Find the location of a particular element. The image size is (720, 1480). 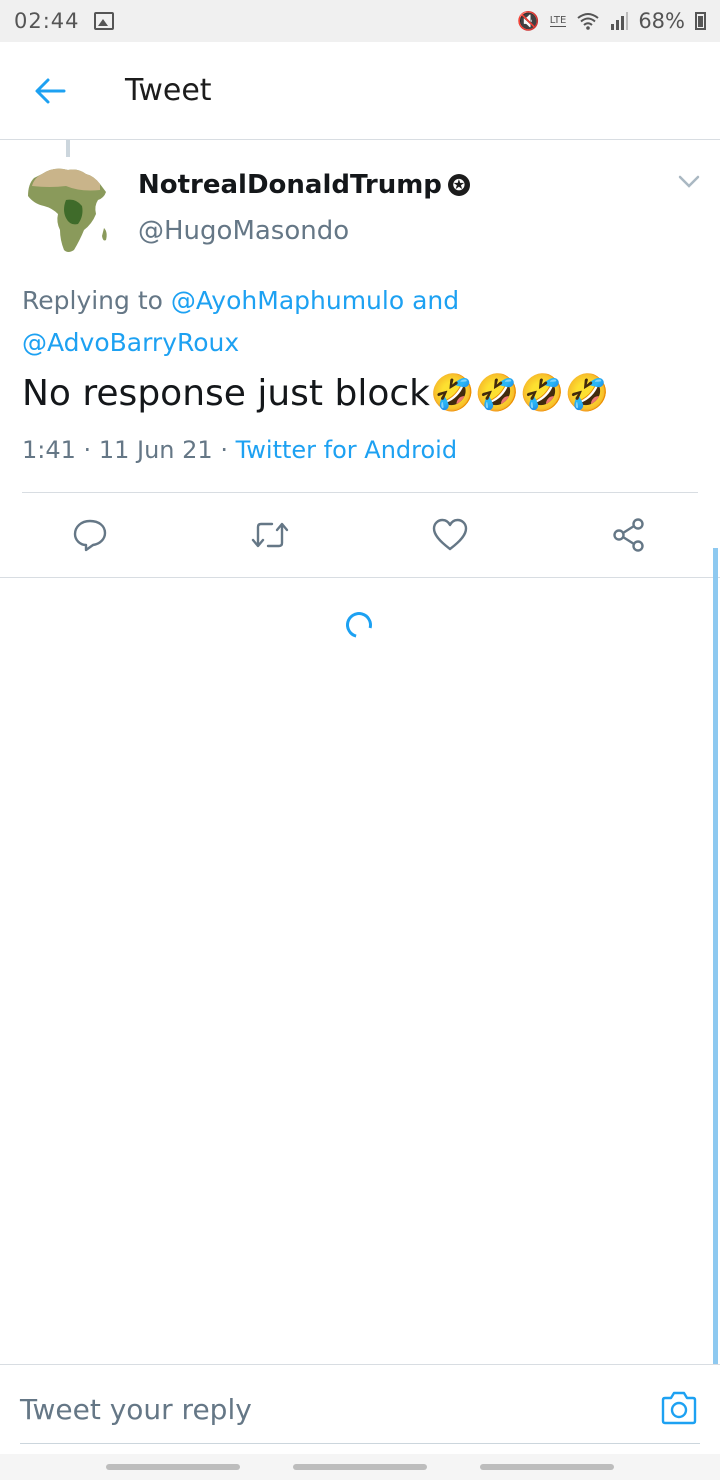

tweet-meta: 1:41 · 11 Jun 21 · Twitter for Android is located at coordinates (239, 450).